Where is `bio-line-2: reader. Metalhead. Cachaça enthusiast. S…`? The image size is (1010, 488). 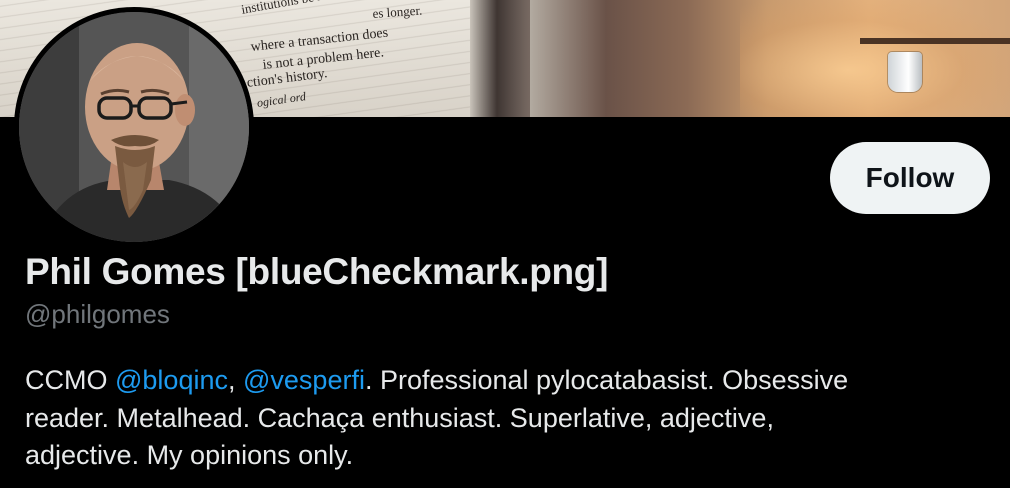
bio-line-2: reader. Metalhead. Cachaça enthusiast. S… is located at coordinates (399, 417).